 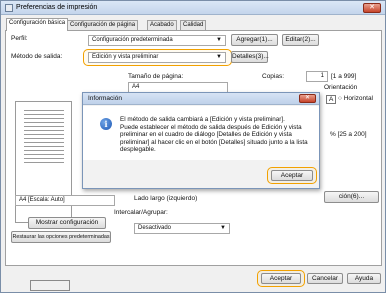 What do you see at coordinates (37, 56) in the screenshot?
I see `output-method-label: Método de salida:` at bounding box center [37, 56].